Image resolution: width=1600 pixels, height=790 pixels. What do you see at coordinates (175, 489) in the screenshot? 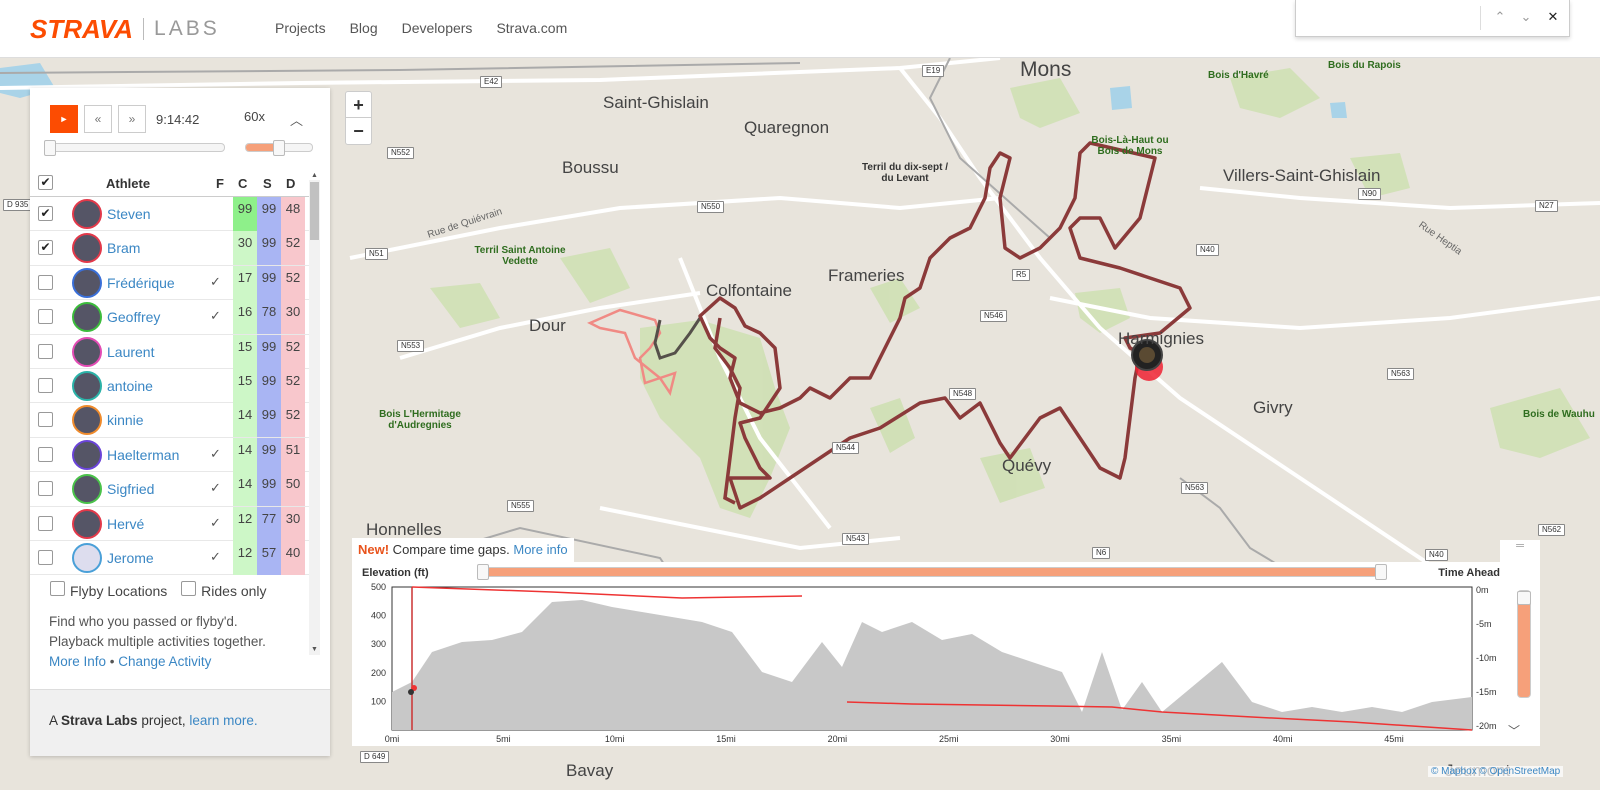
I see `athlete-row: Sigfried ✓ 14 99 50` at bounding box center [175, 489].